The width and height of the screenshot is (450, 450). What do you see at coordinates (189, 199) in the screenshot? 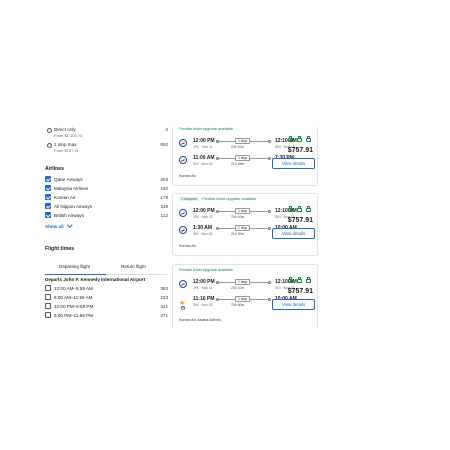
I see `cheapest-badge: Cheapest` at bounding box center [189, 199].